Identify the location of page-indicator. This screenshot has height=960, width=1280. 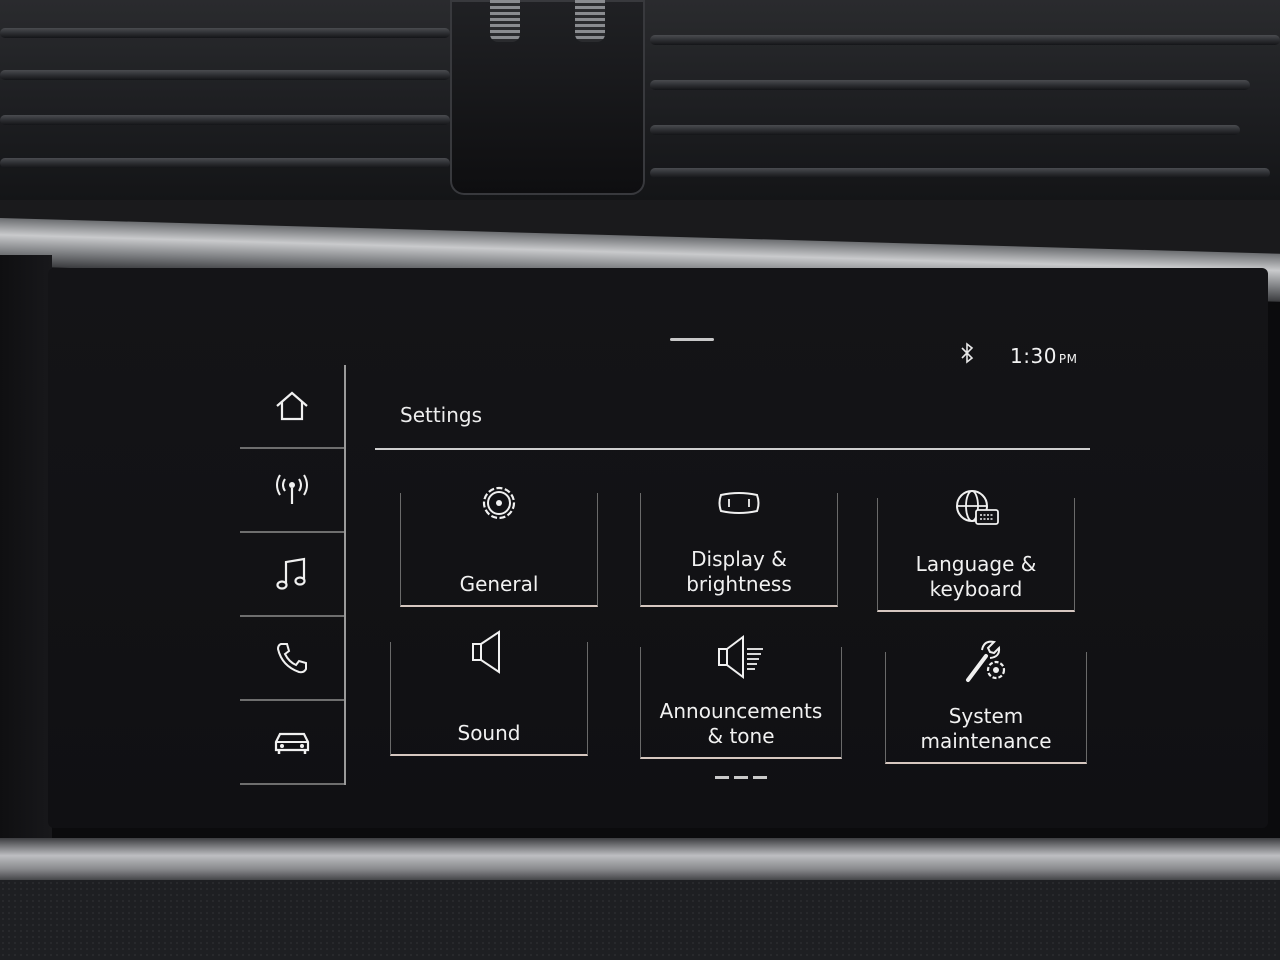
(741, 777).